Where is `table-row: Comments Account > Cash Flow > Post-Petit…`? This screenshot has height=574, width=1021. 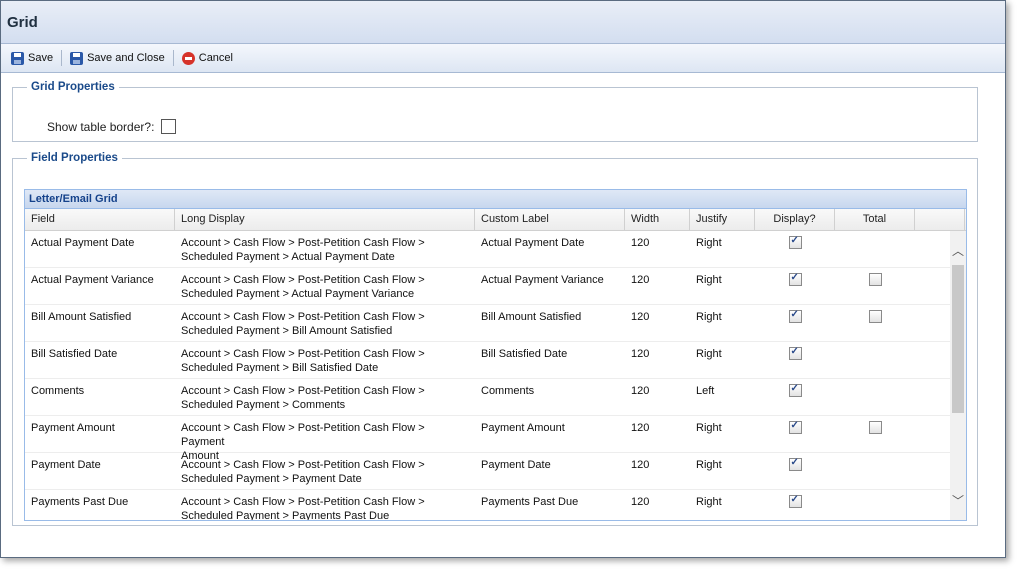
table-row: Comments Account > Cash Flow > Post-Petit… is located at coordinates (495, 397).